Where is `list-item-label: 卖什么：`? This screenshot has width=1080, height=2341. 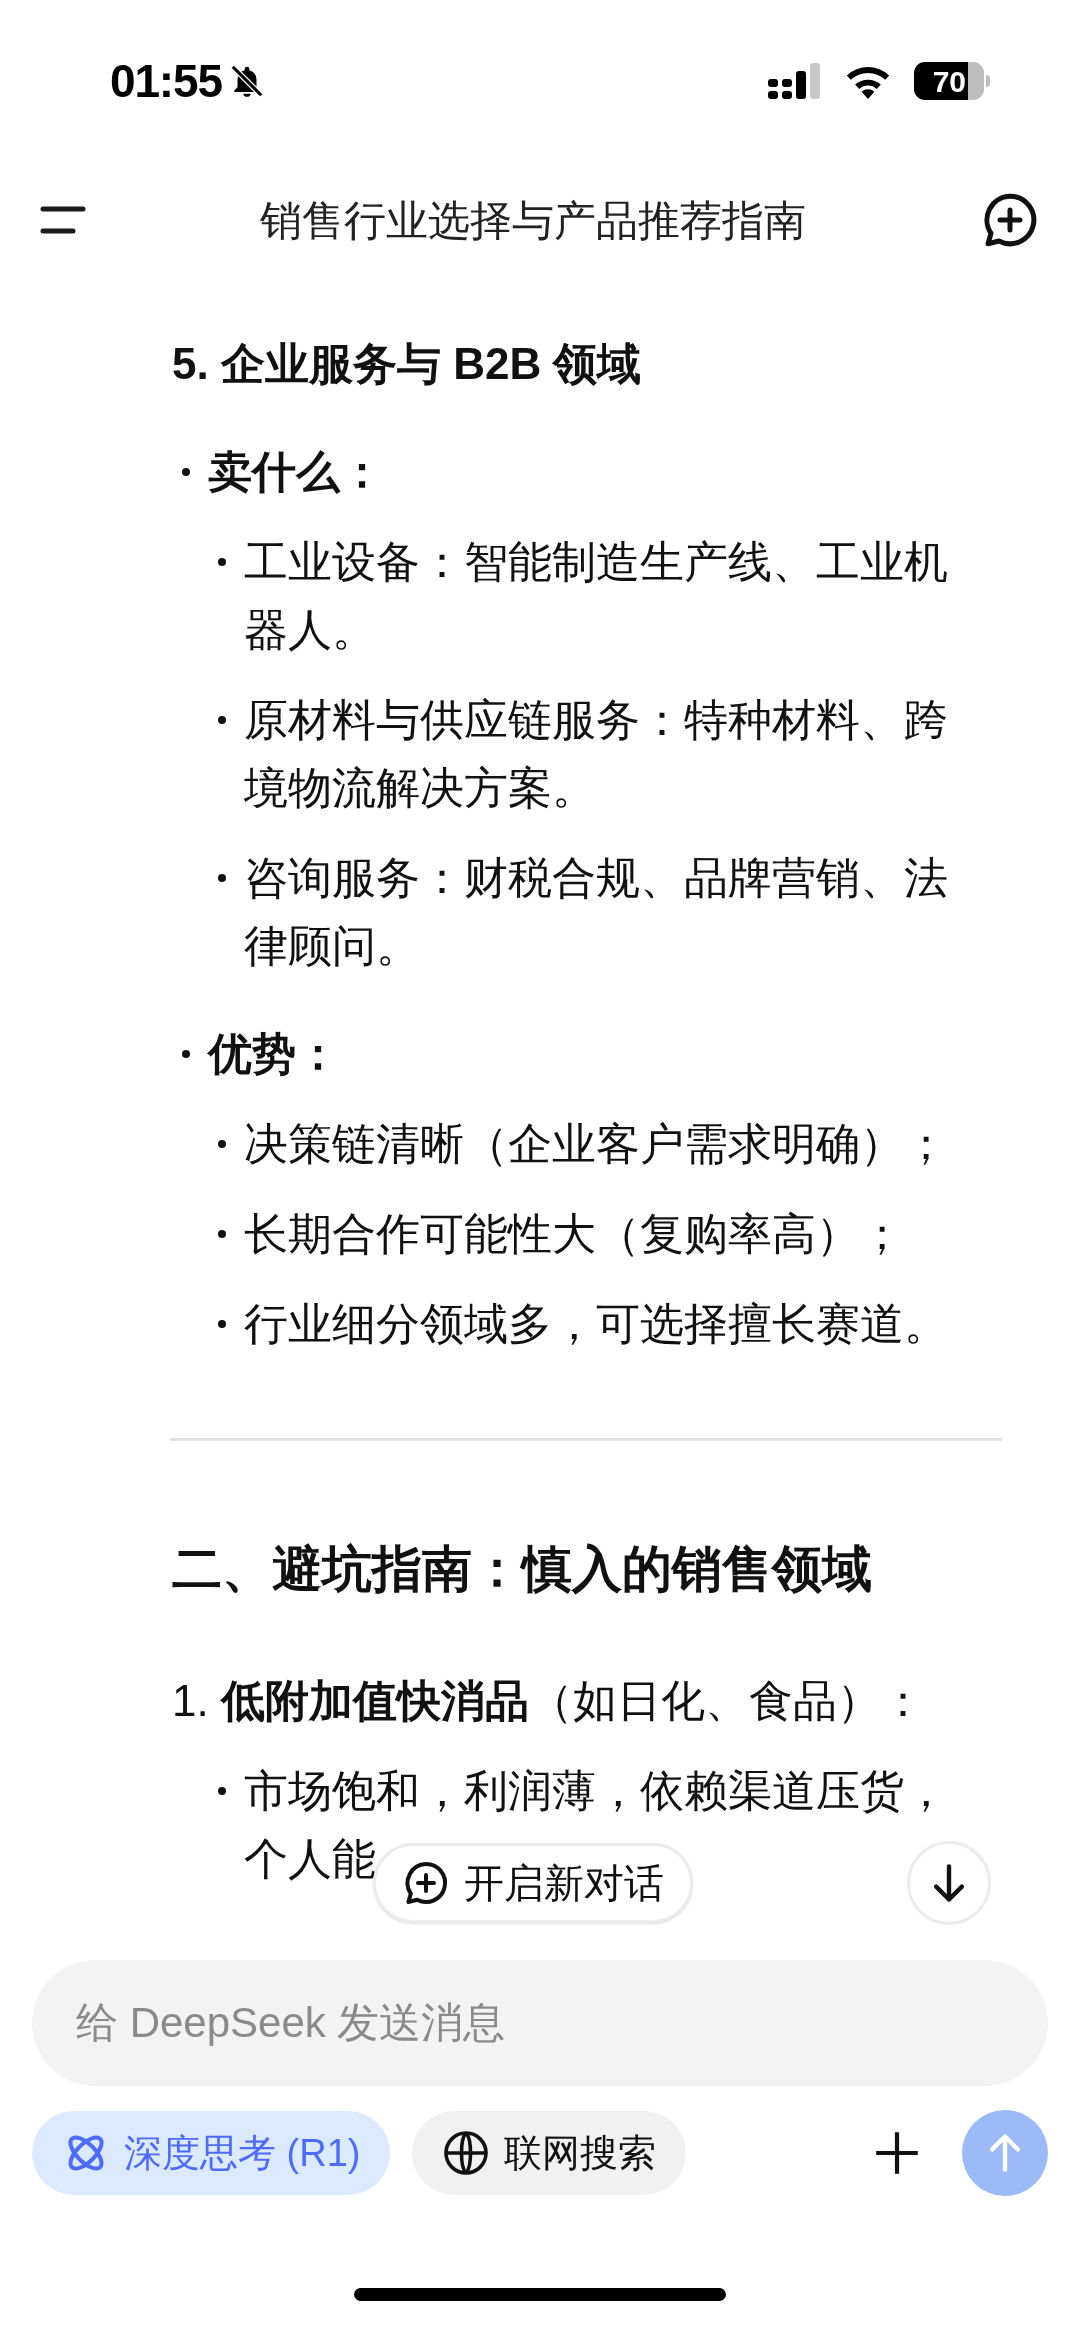
list-item-label: 卖什么： is located at coordinates (296, 472).